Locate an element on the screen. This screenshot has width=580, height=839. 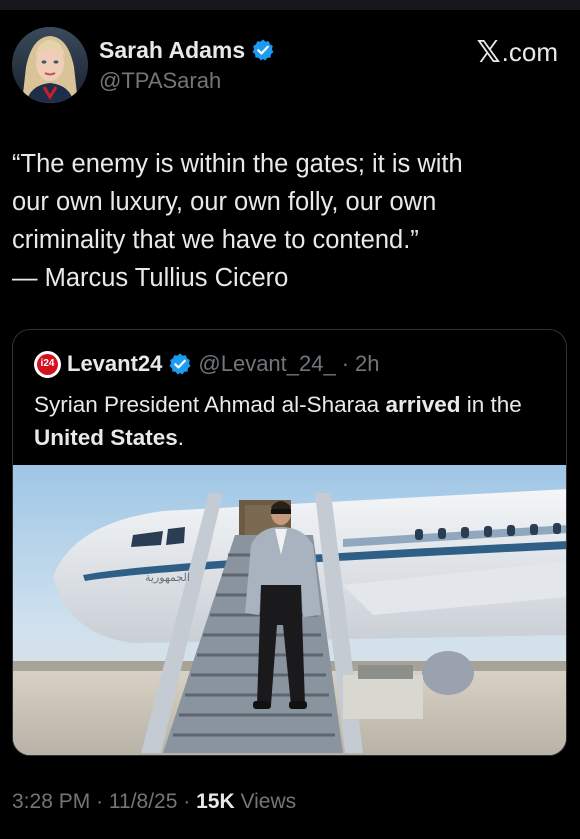
x-com-logo: 𝕏 .com is located at coordinates (517, 52).